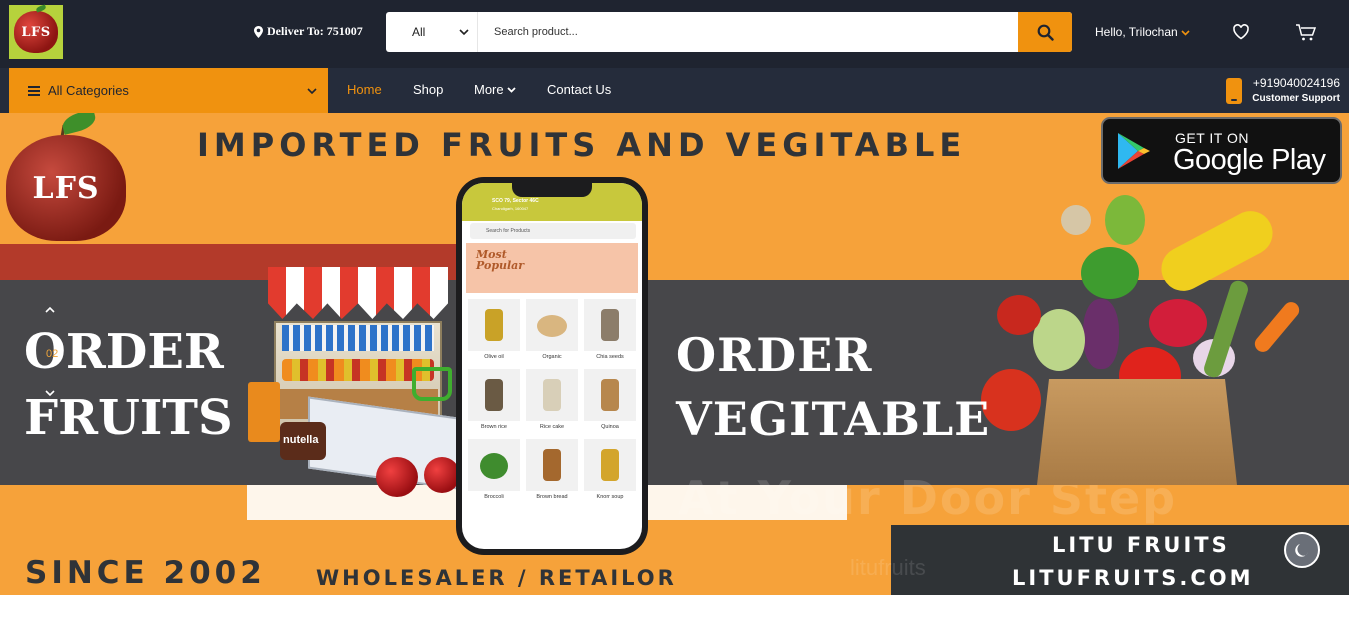  I want to click on apple-logo-icon: LFS, so click(36, 32).